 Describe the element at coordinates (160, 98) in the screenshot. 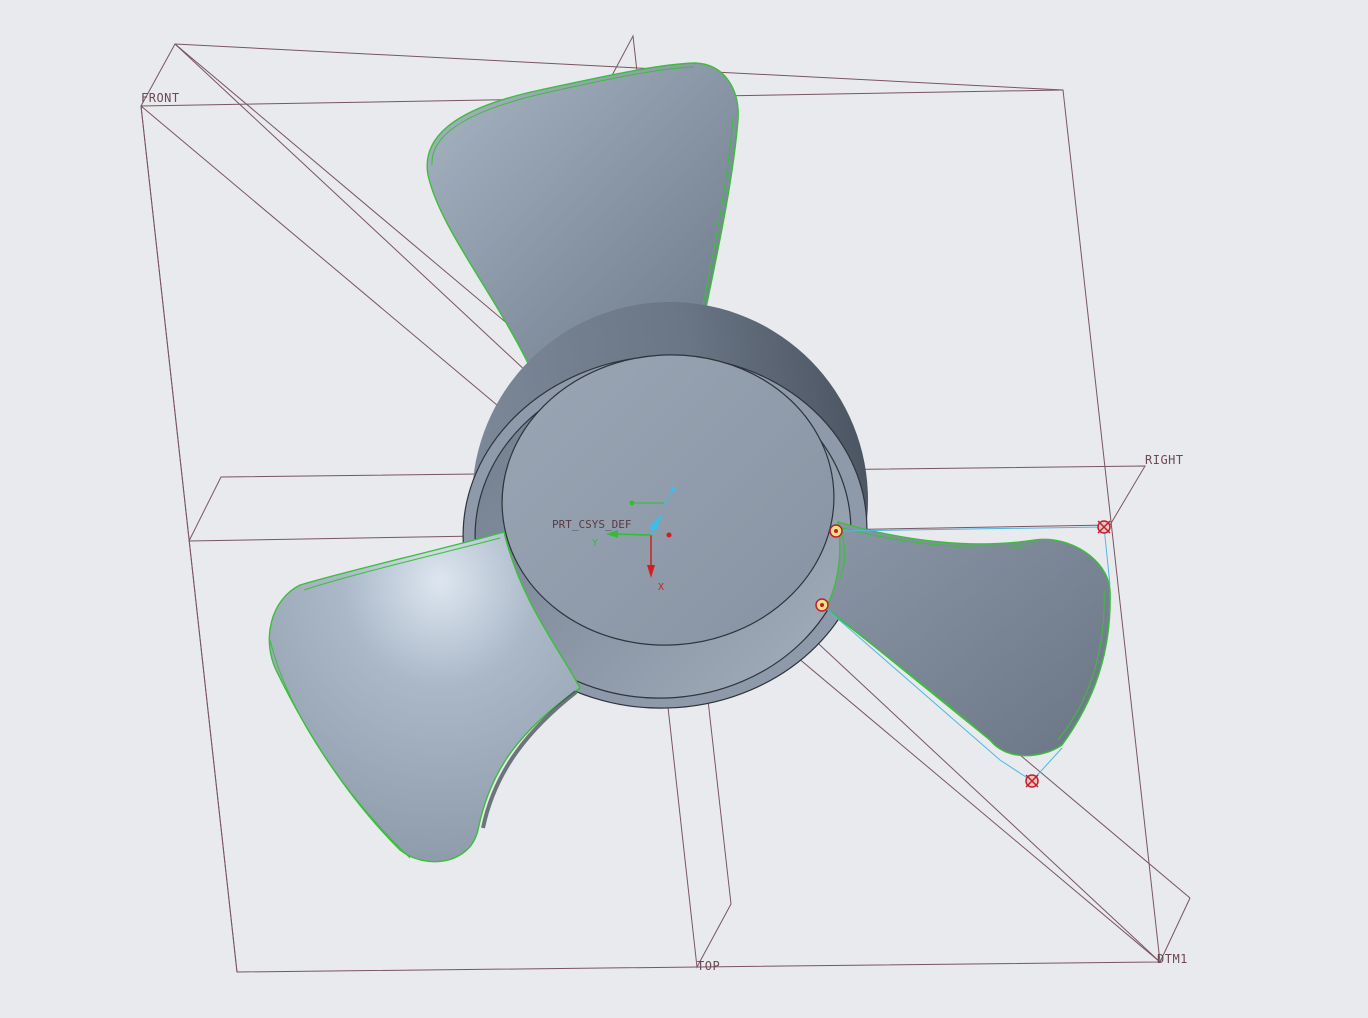

I see `datum-label-front: FRONT` at that location.